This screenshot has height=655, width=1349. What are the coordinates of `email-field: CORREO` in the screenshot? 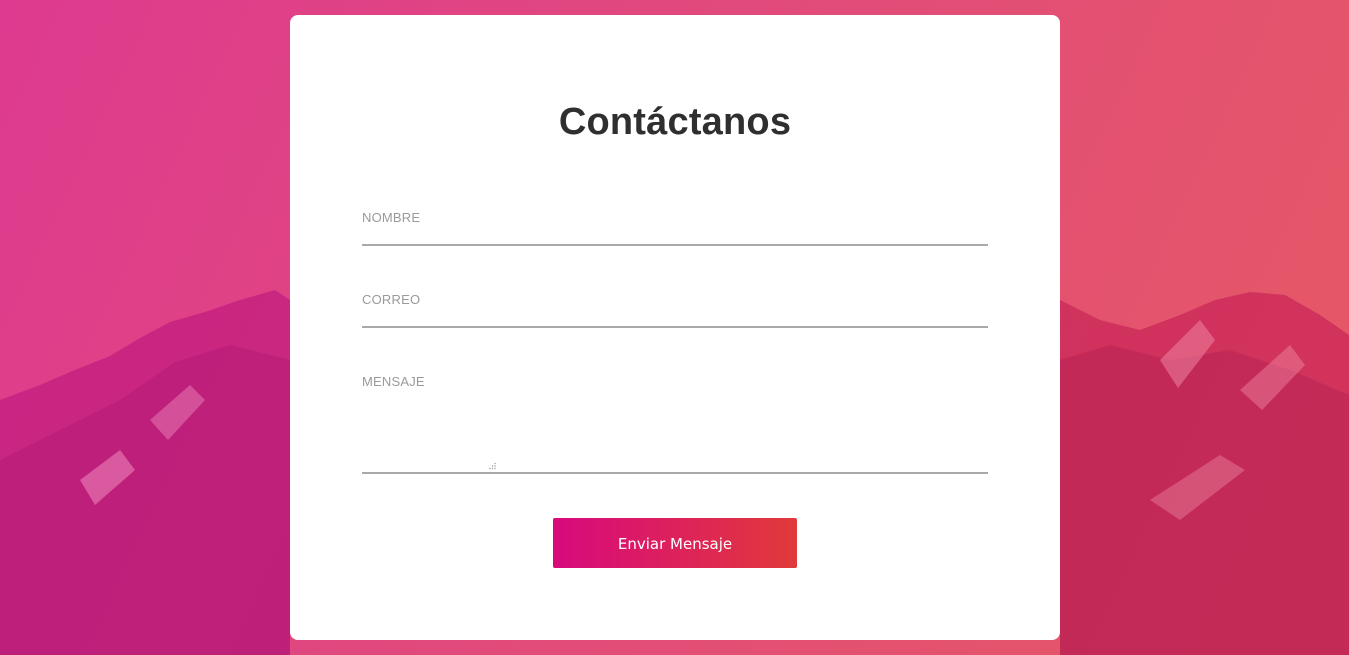 It's located at (675, 305).